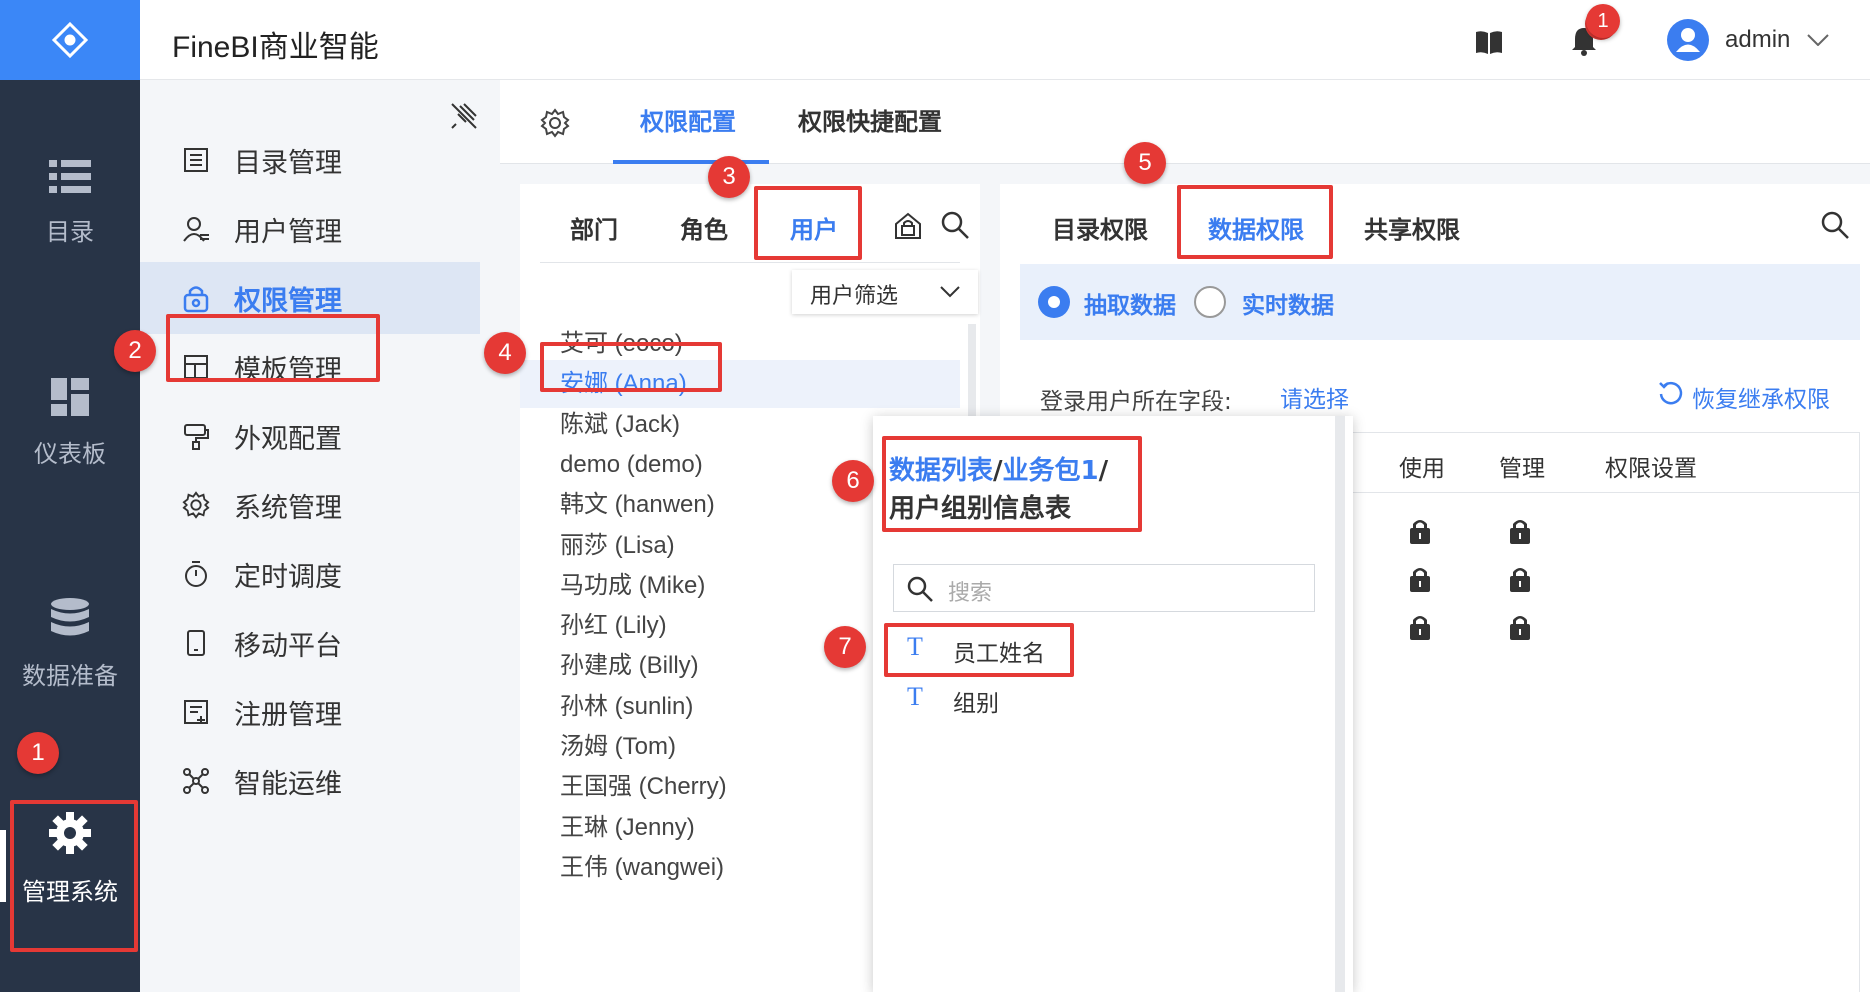 The image size is (1870, 992). What do you see at coordinates (70, 454) in the screenshot?
I see `nav-item-label: 仪表板` at bounding box center [70, 454].